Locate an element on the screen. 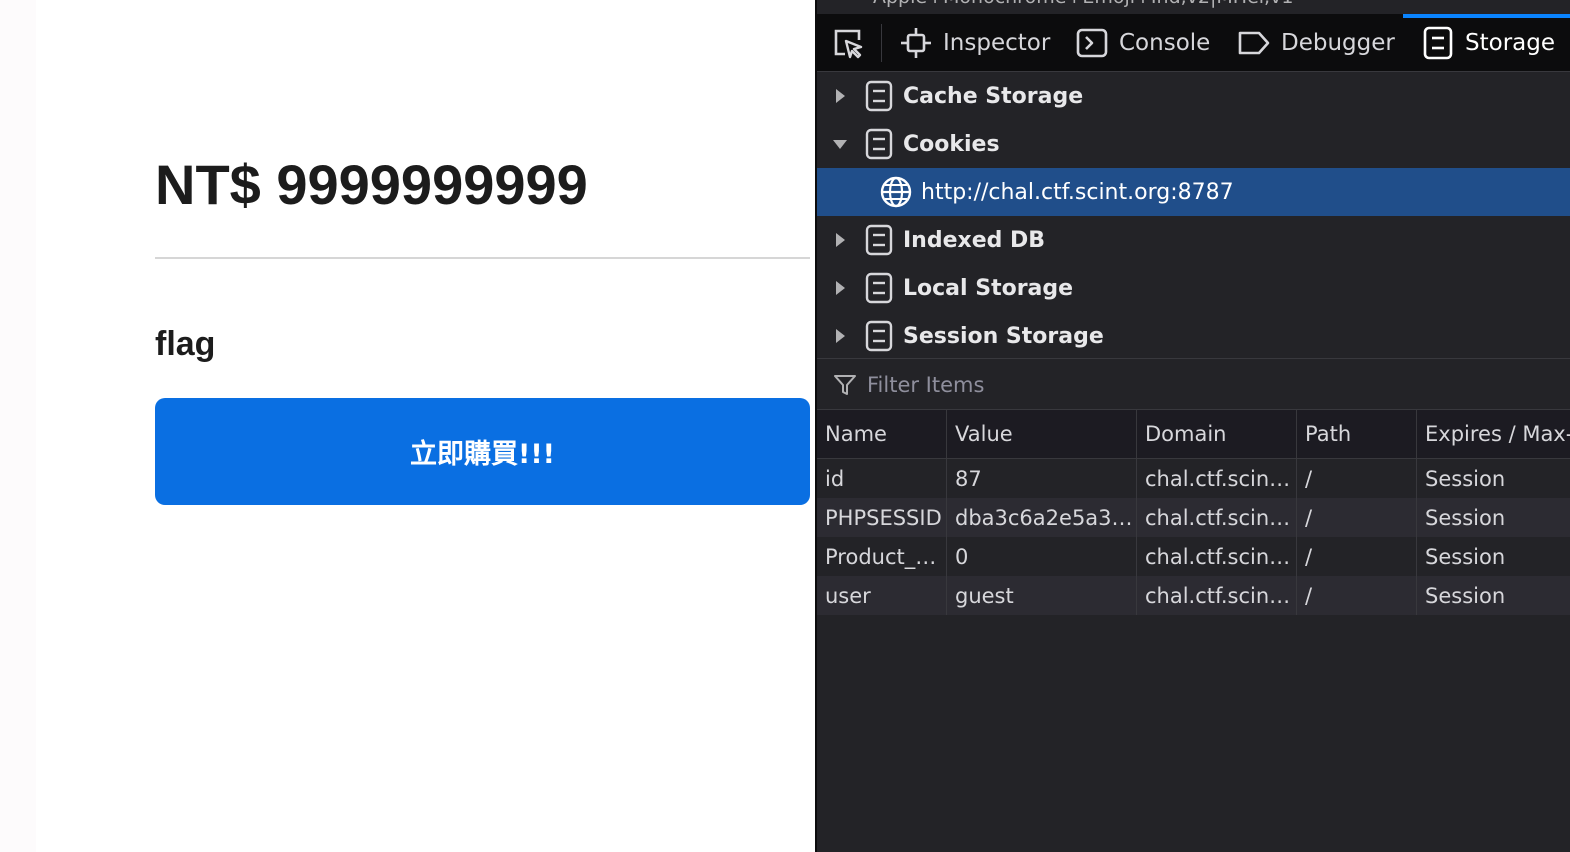 This screenshot has height=852, width=1570. table-header-row: Name Value Domain Path Expires / Max-A is located at coordinates (1193, 434).